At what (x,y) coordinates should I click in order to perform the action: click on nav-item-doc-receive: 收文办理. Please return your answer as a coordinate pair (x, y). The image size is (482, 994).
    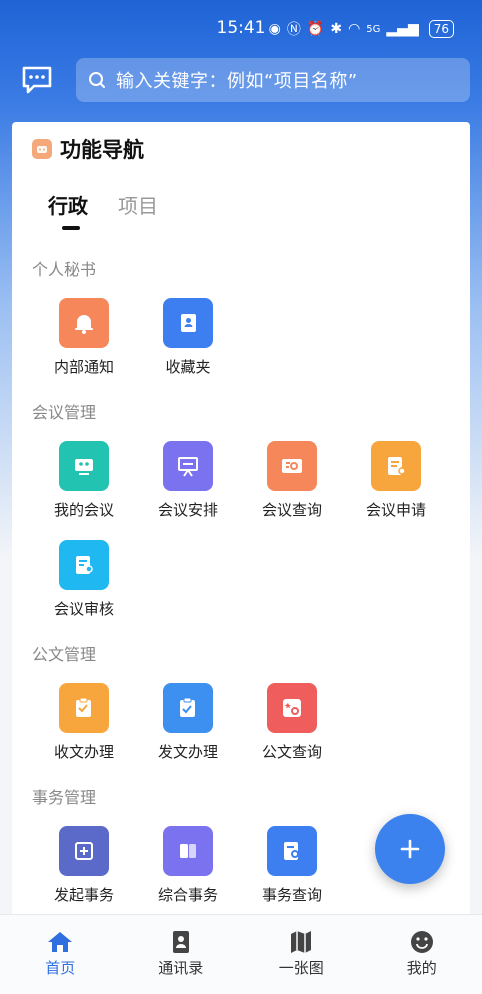
    Looking at the image, I should click on (84, 722).